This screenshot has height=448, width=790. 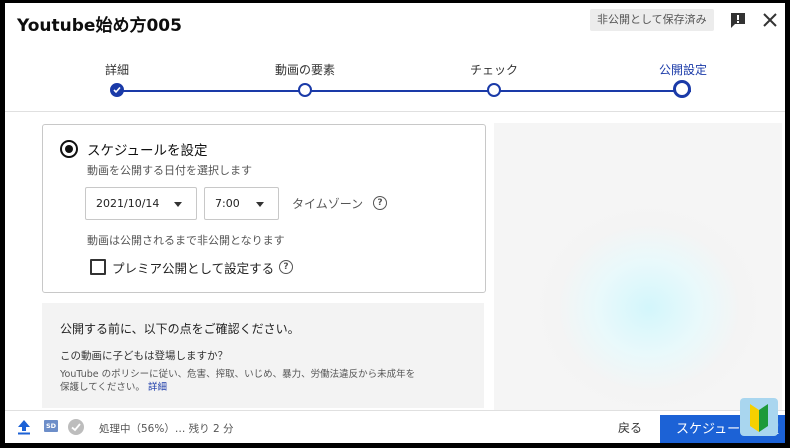 I want to click on step-label: 動画の要素, so click(x=304, y=70).